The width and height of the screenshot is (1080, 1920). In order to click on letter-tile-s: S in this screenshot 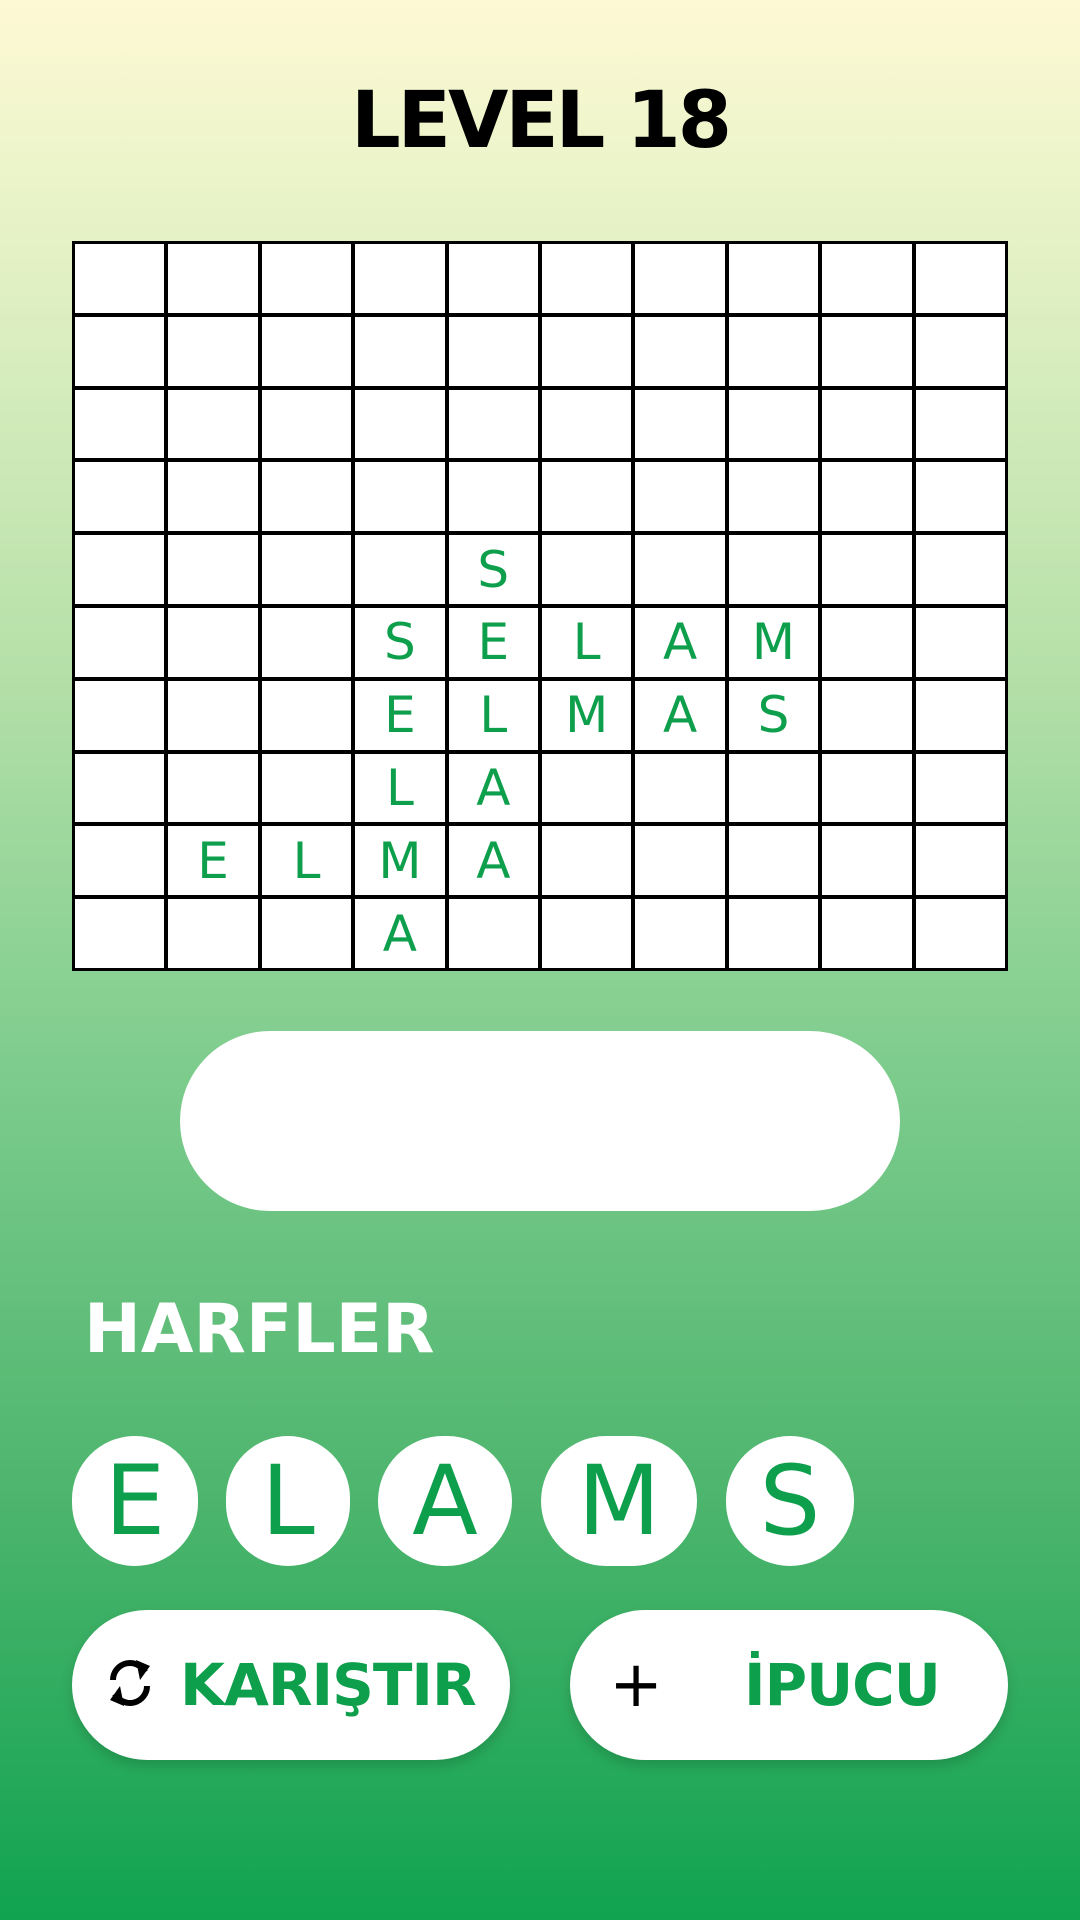, I will do `click(790, 1501)`.